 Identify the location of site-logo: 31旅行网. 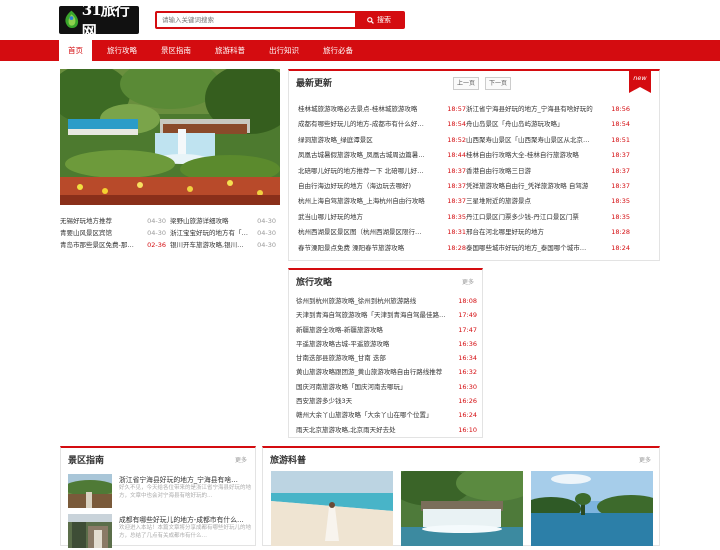
(99, 20).